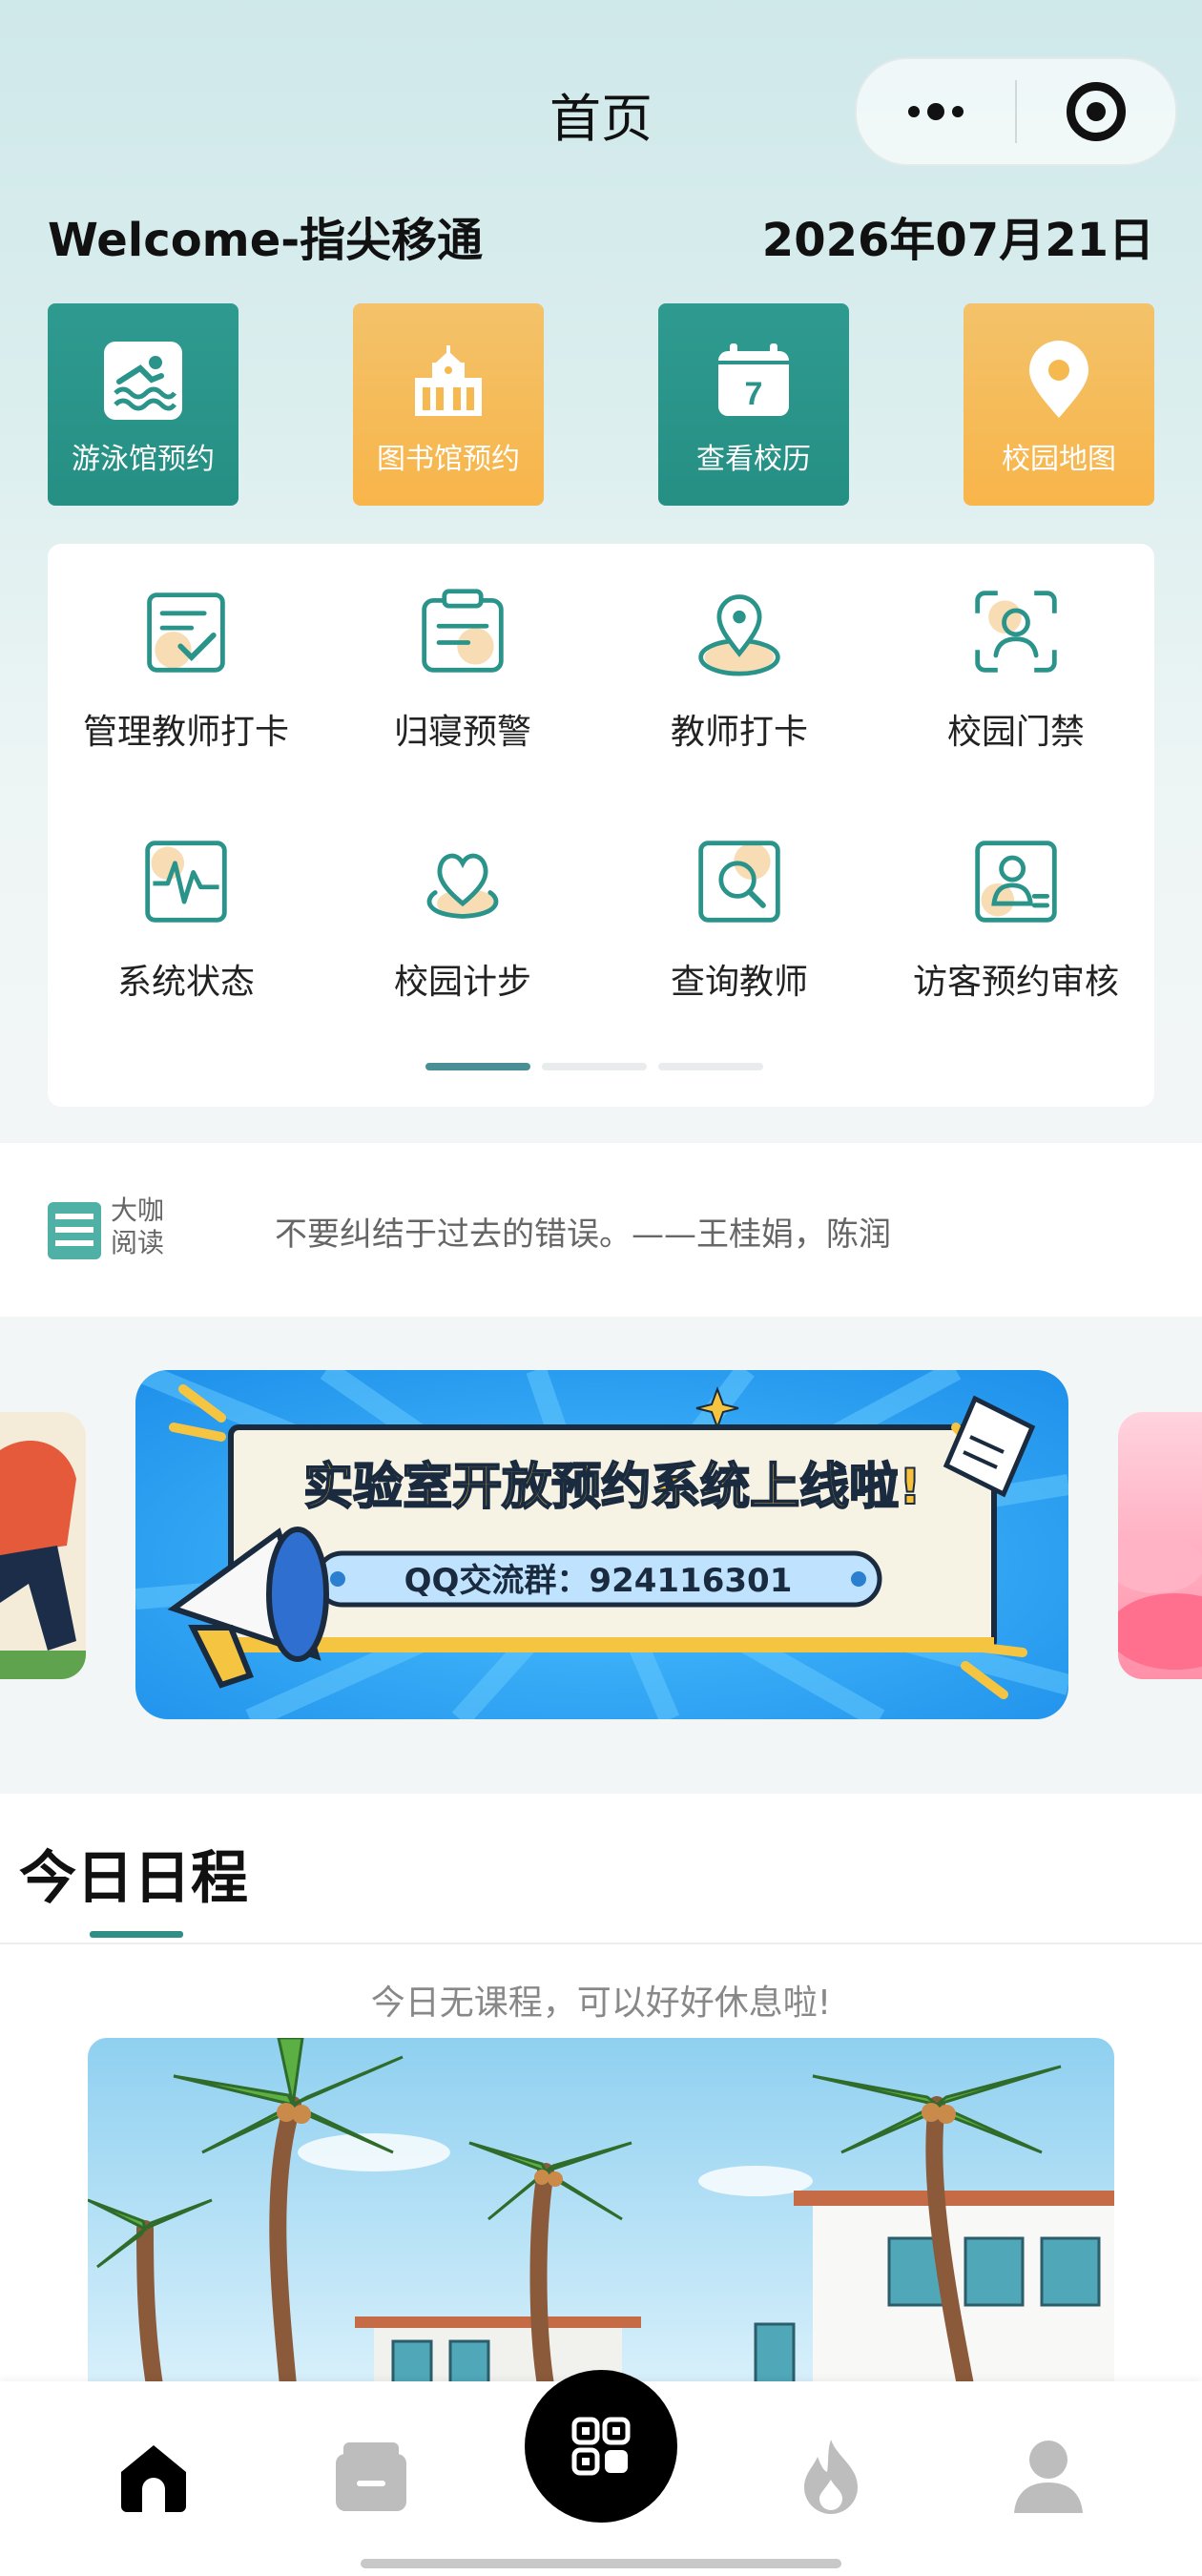 This screenshot has width=1202, height=2576. What do you see at coordinates (1015, 982) in the screenshot?
I see `grid-item-label: 访客预约审核` at bounding box center [1015, 982].